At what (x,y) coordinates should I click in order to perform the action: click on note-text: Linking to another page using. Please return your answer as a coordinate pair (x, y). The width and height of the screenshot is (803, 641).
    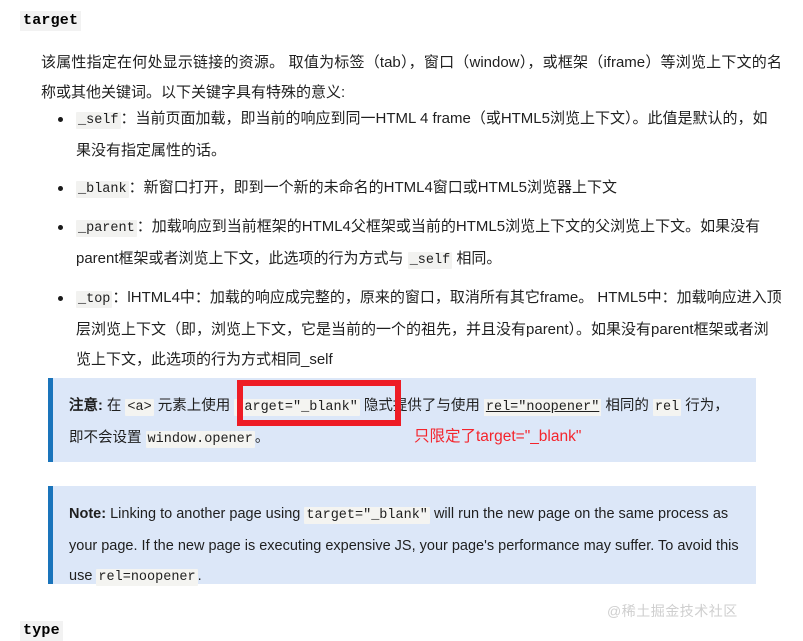
    Looking at the image, I should click on (205, 514).